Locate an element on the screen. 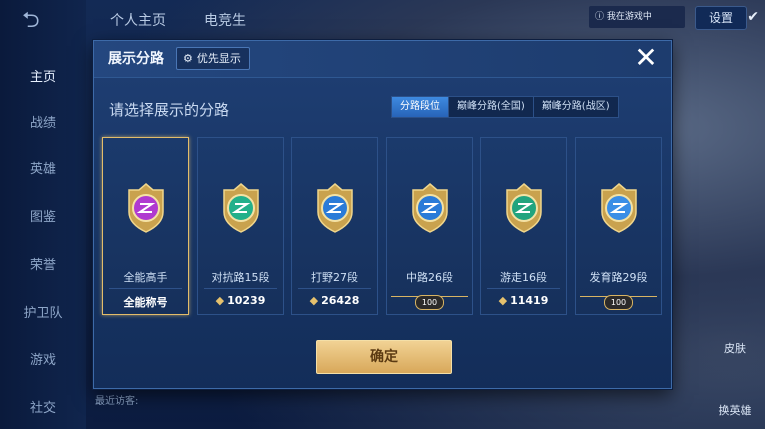 Image resolution: width=765 pixels, height=429 pixels. lane-card-name: 打野27段 is located at coordinates (334, 277).